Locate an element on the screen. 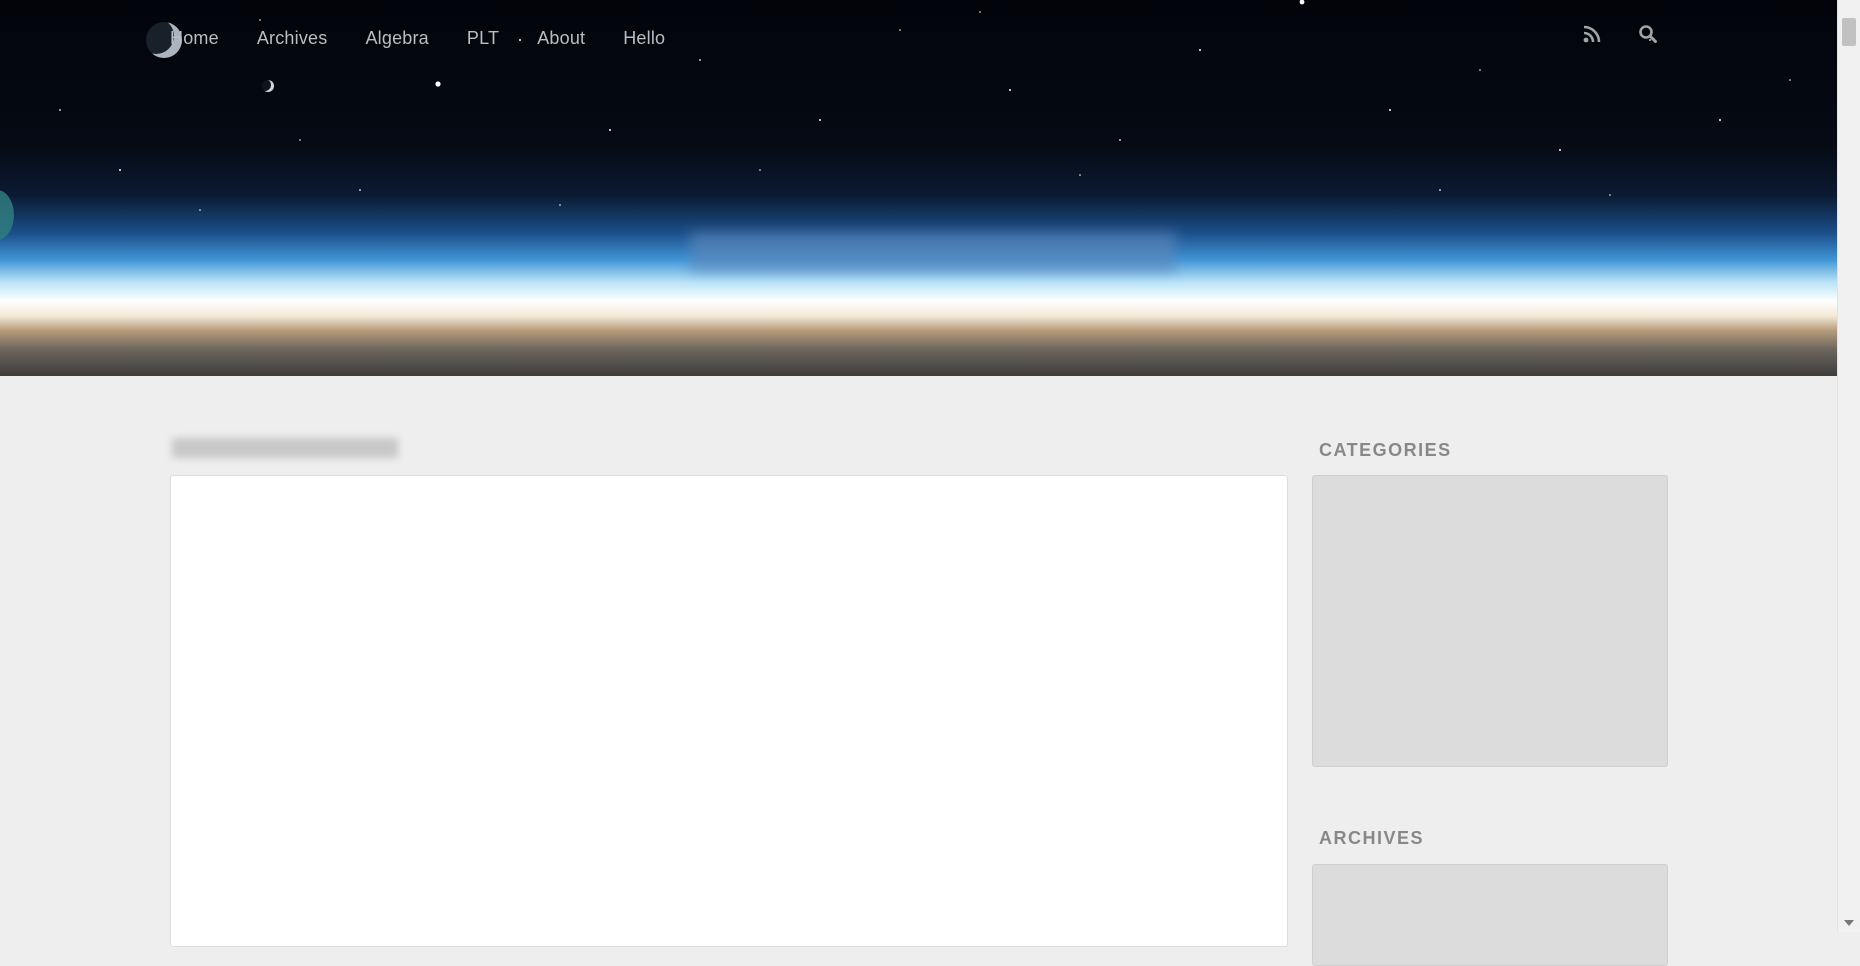 This screenshot has width=1860, height=966. nav-home: Home is located at coordinates (194, 38).